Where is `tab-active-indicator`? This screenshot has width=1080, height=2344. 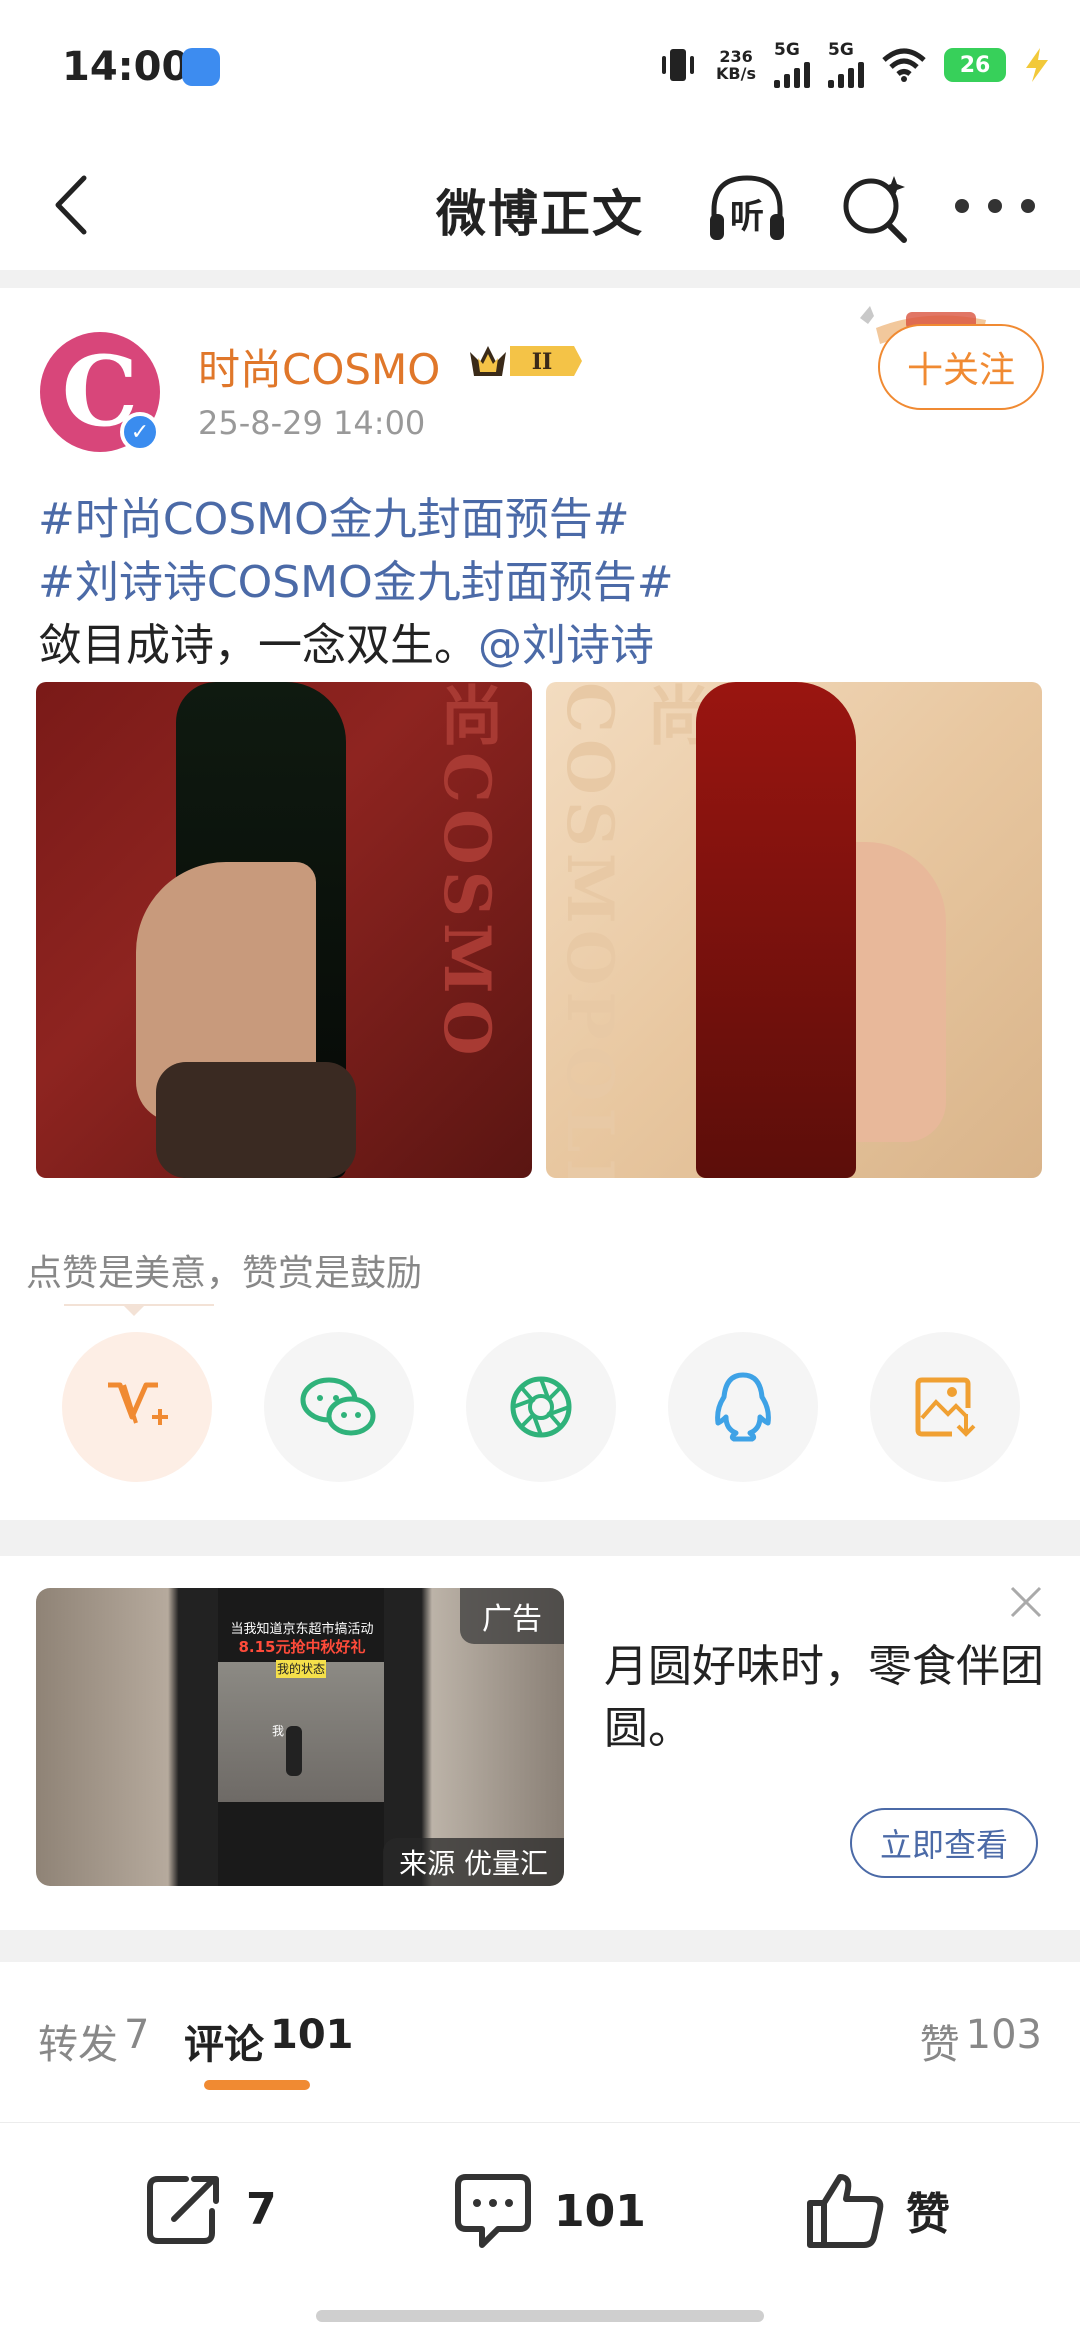
tab-active-indicator is located at coordinates (257, 2085).